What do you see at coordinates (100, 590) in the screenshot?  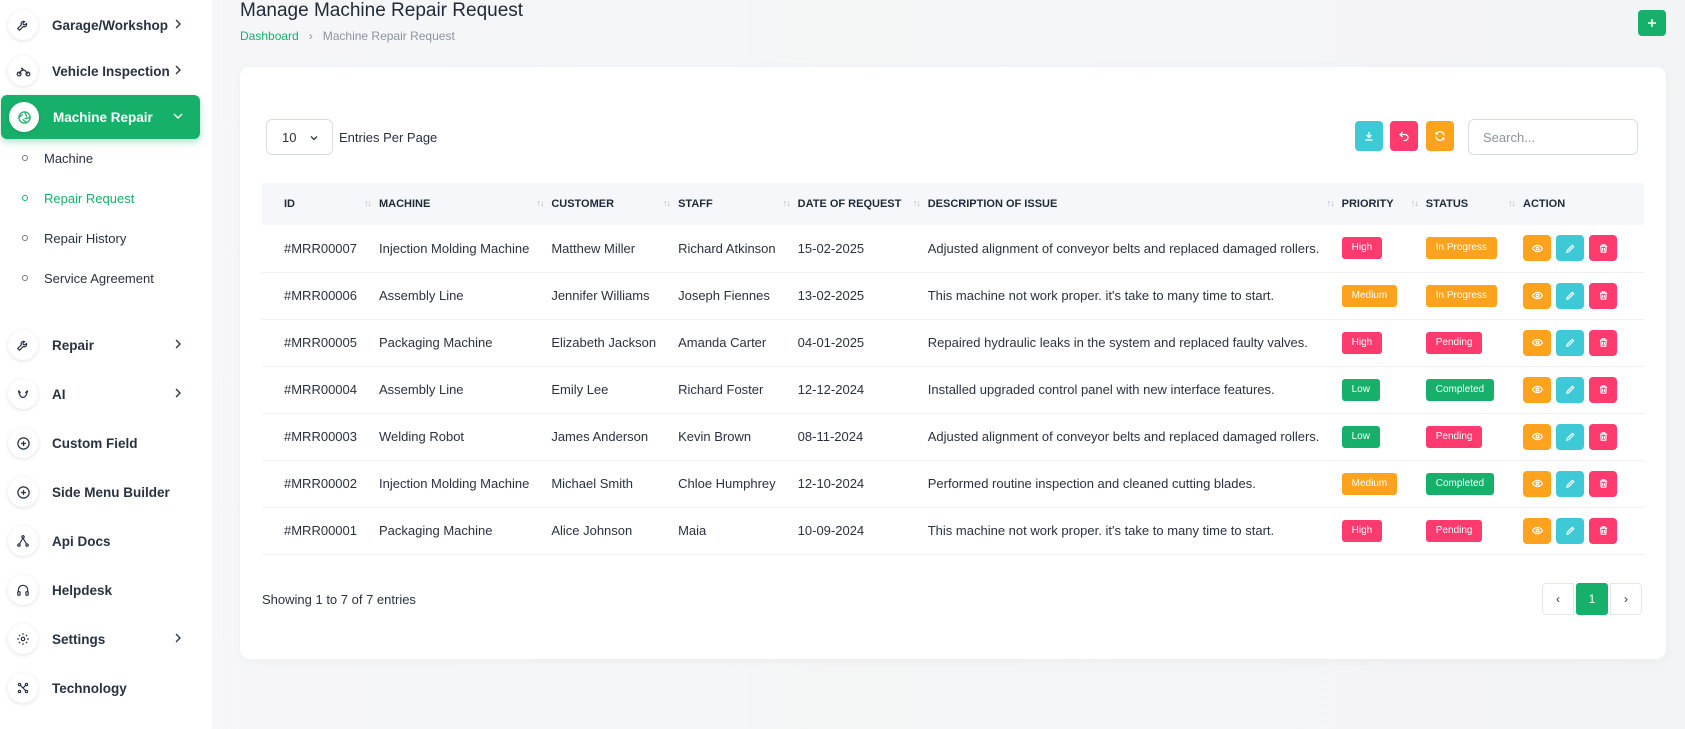 I see `sidebar-item-helpdesk: Helpdesk` at bounding box center [100, 590].